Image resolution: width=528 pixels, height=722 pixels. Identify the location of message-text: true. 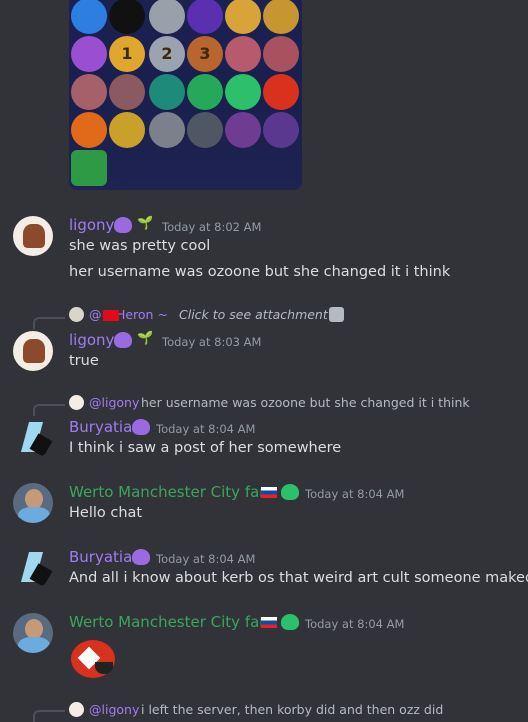
(84, 361).